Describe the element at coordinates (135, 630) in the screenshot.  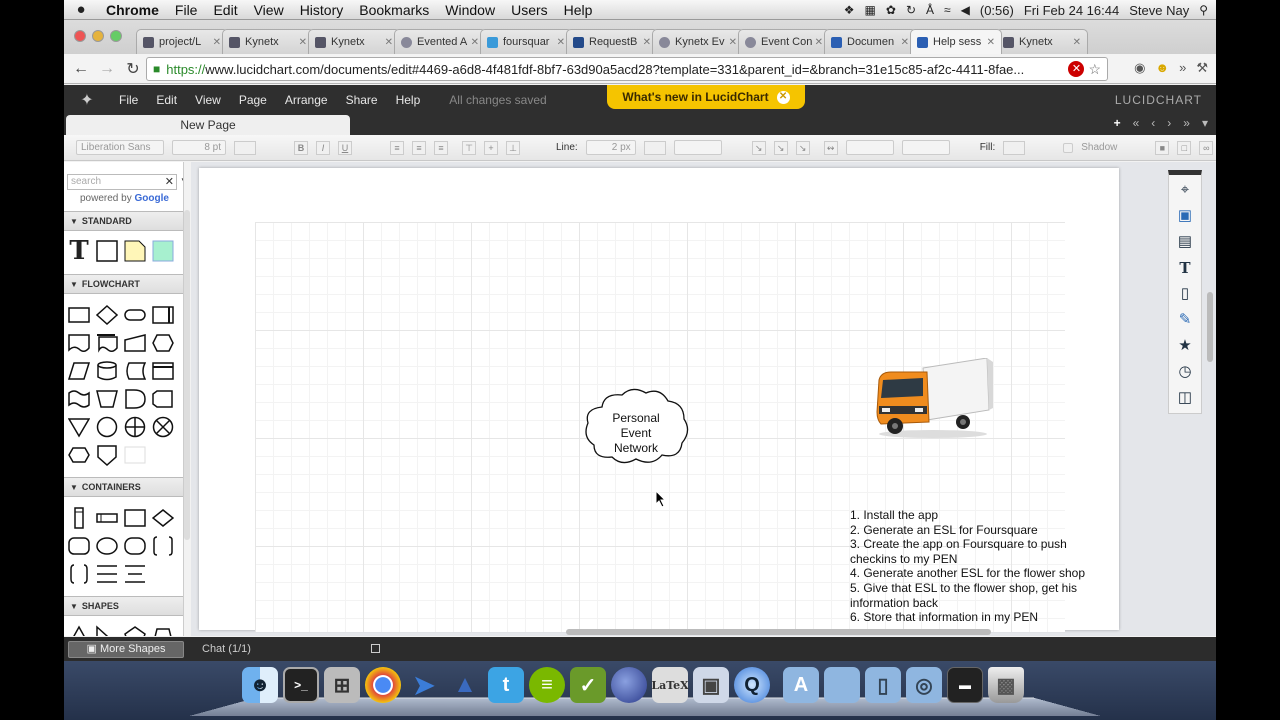
I see `pentagon-shape-icon` at that location.